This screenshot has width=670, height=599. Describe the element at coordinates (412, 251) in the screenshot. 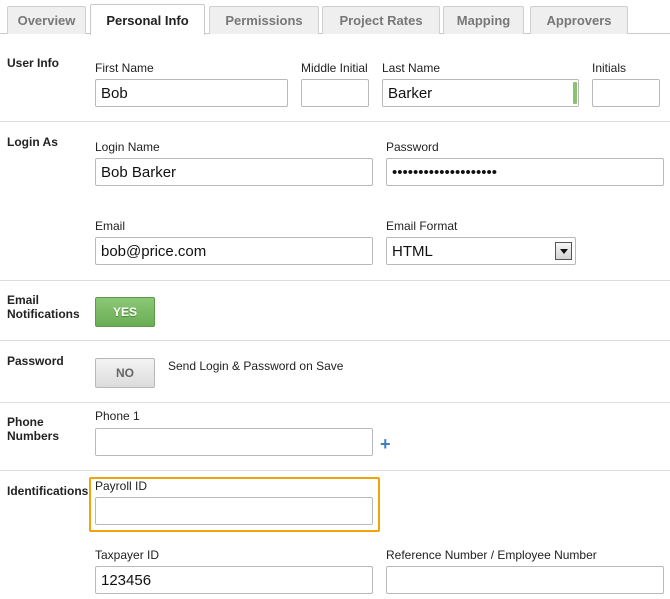

I see `email-format-value: HTML` at that location.